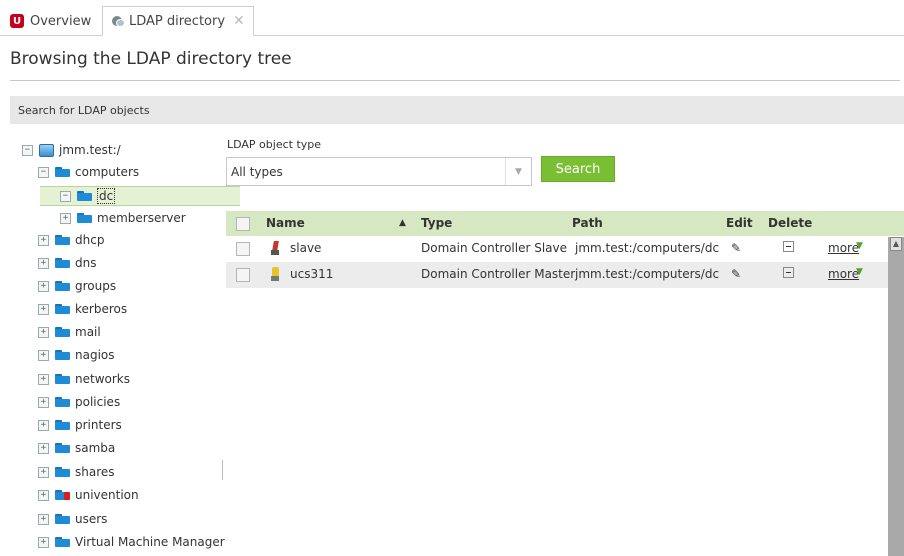  I want to click on tab-bar: U Overview LDAP directory ✕, so click(452, 18).